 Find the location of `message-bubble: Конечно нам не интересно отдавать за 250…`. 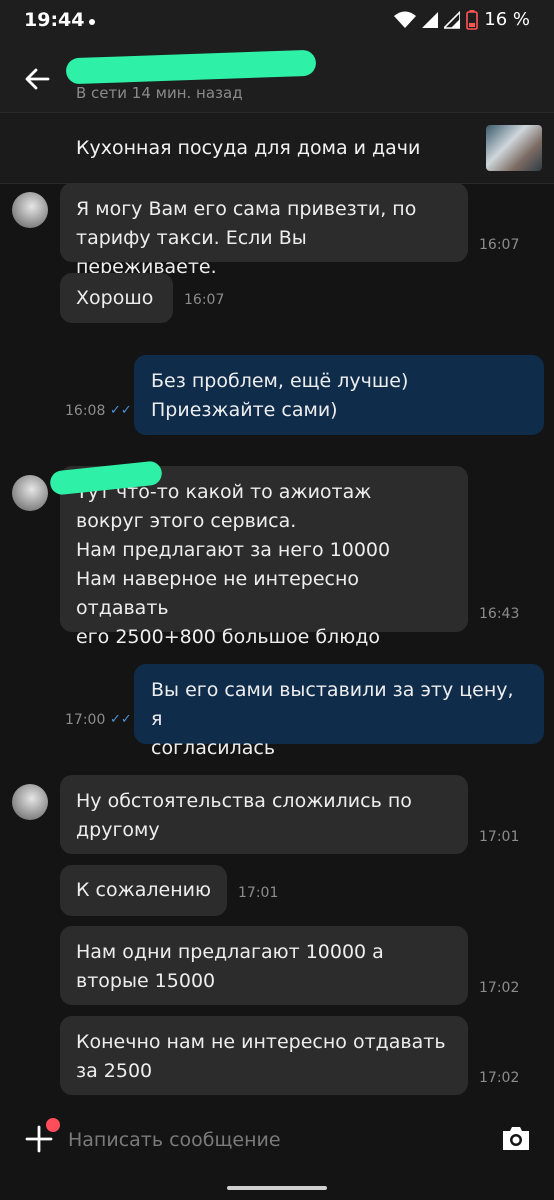

message-bubble: Конечно нам не интересно отдавать за 250… is located at coordinates (289, 1055).